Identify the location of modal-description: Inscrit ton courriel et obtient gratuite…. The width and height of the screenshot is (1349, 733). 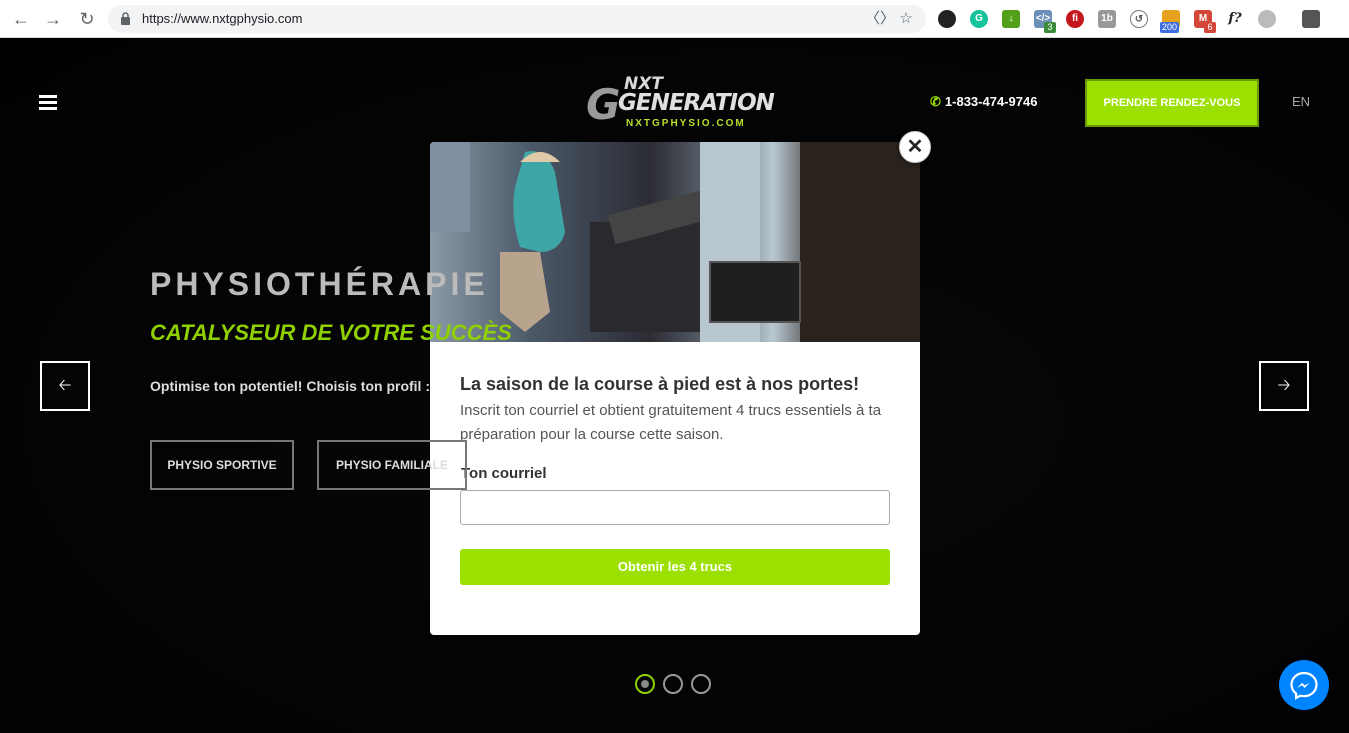
(671, 422).